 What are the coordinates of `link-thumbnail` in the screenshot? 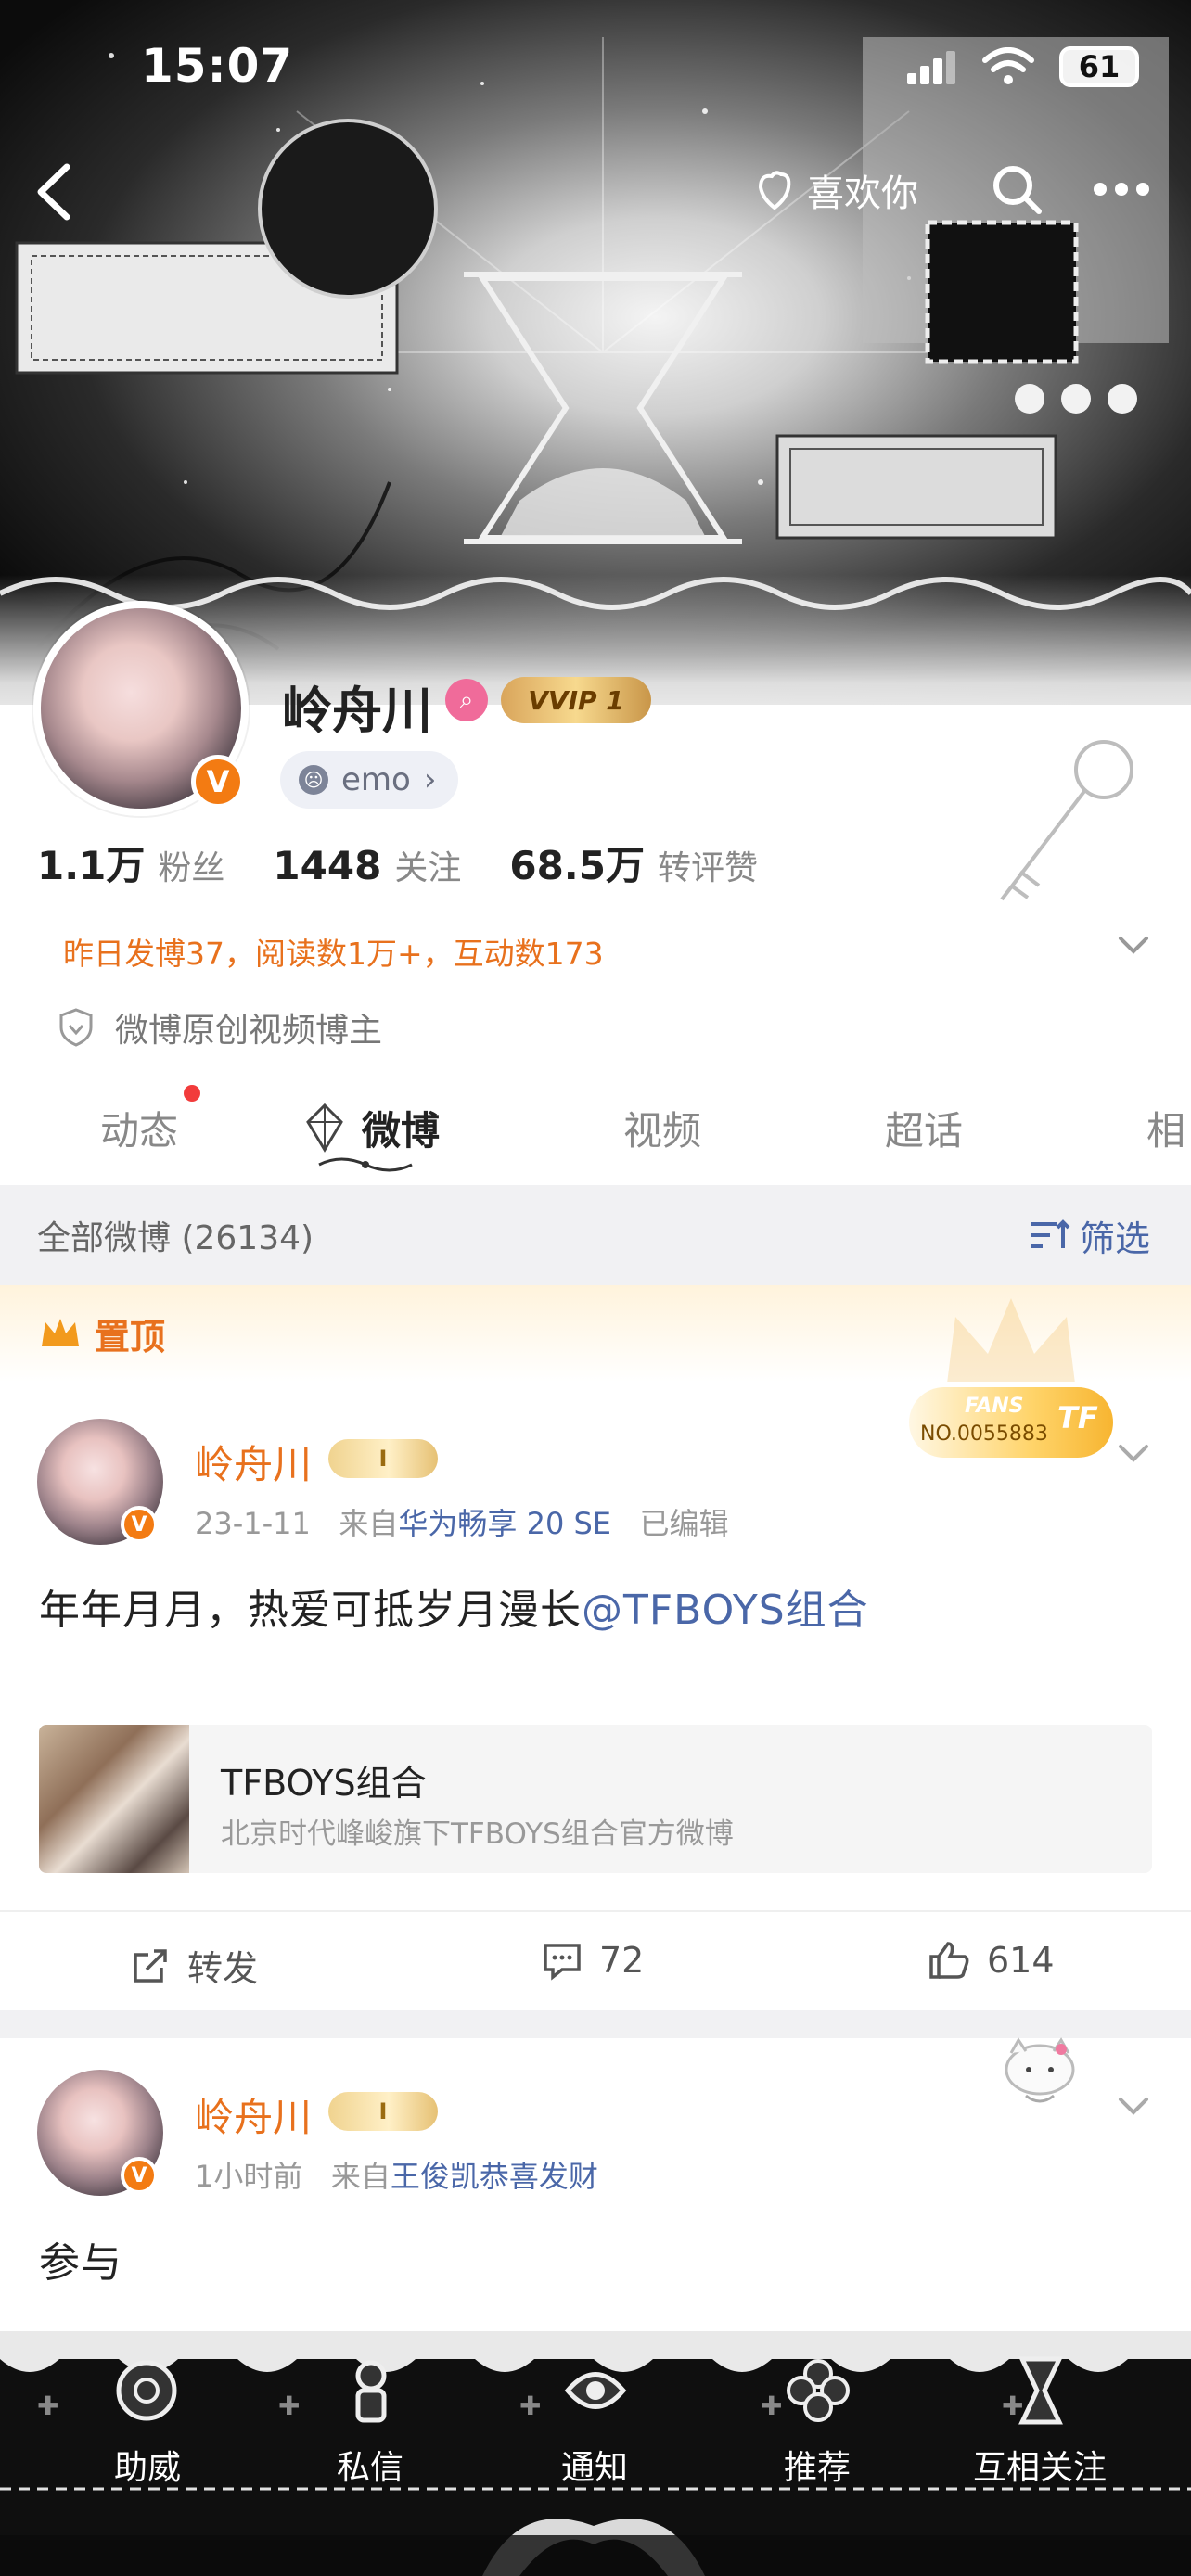 It's located at (114, 1799).